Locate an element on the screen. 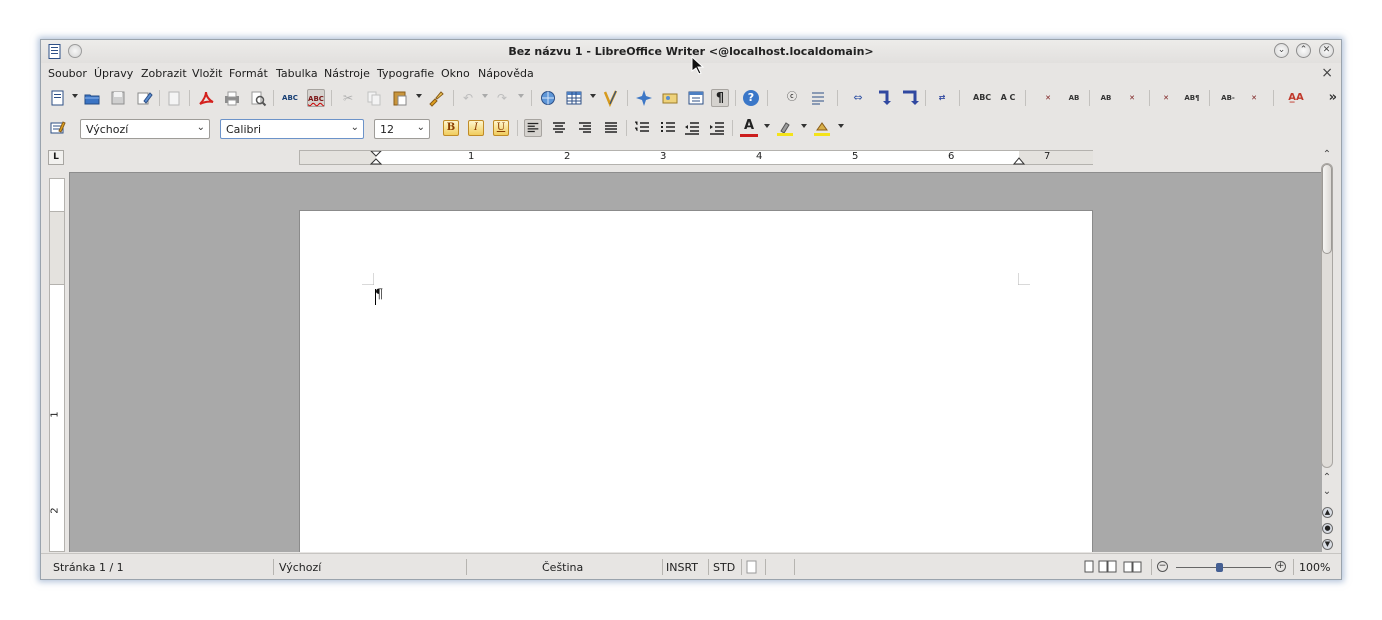 The image size is (1382, 620). minimize-button: ⌄ is located at coordinates (1281, 50).